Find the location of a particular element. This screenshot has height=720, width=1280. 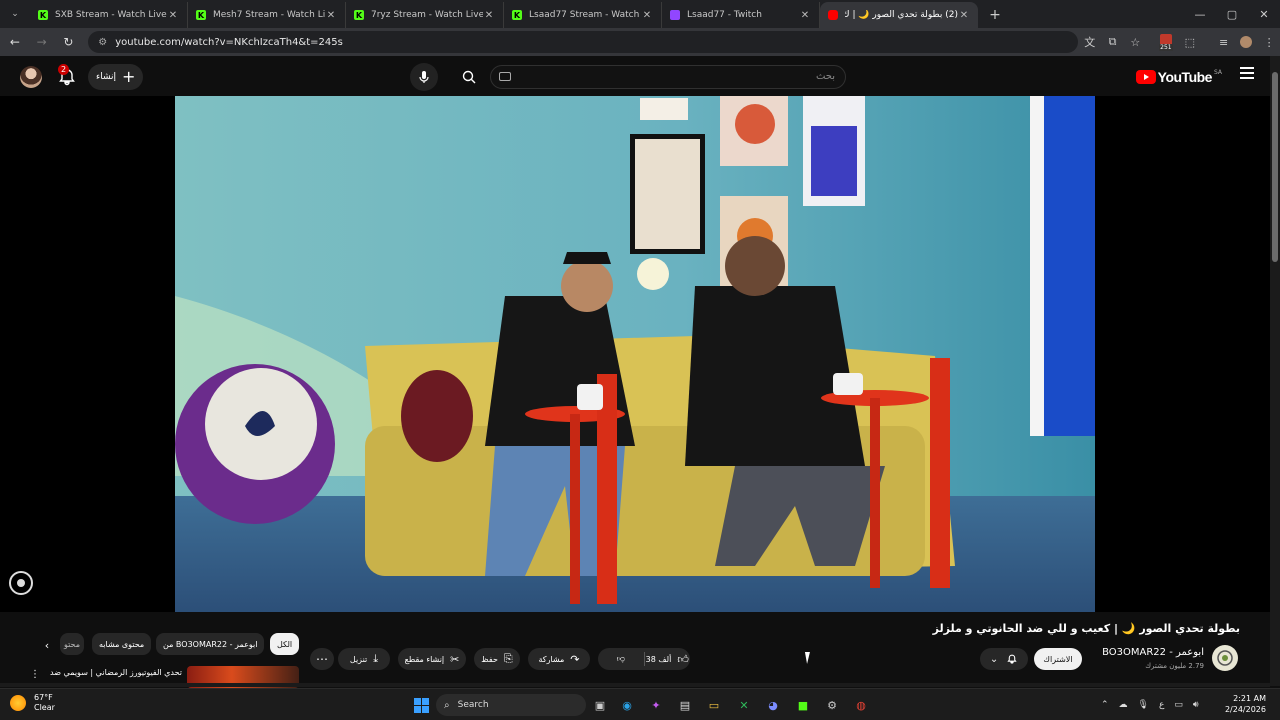

channel-avatar is located at coordinates (1225, 658).